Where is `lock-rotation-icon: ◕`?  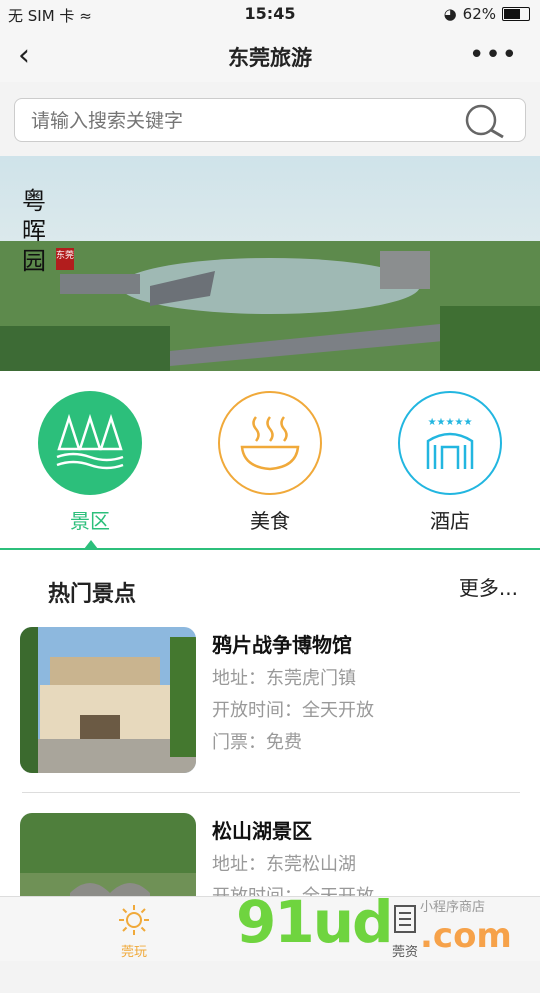
lock-rotation-icon: ◕ is located at coordinates (450, 14).